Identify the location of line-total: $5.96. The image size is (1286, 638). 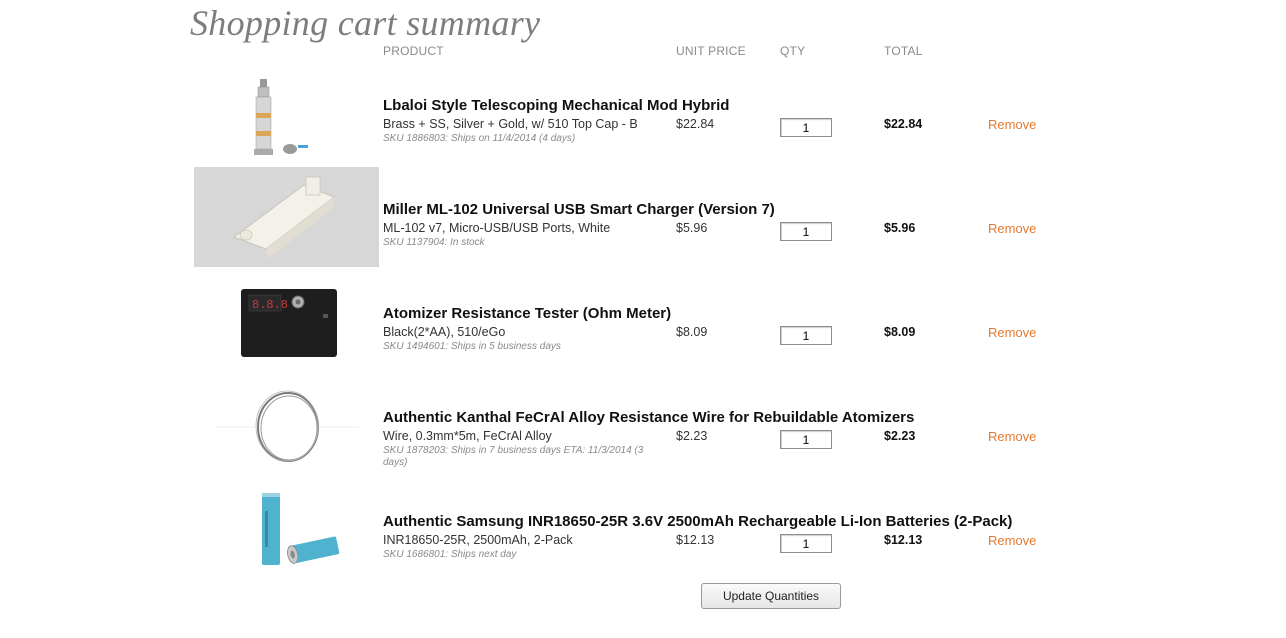
(900, 228).